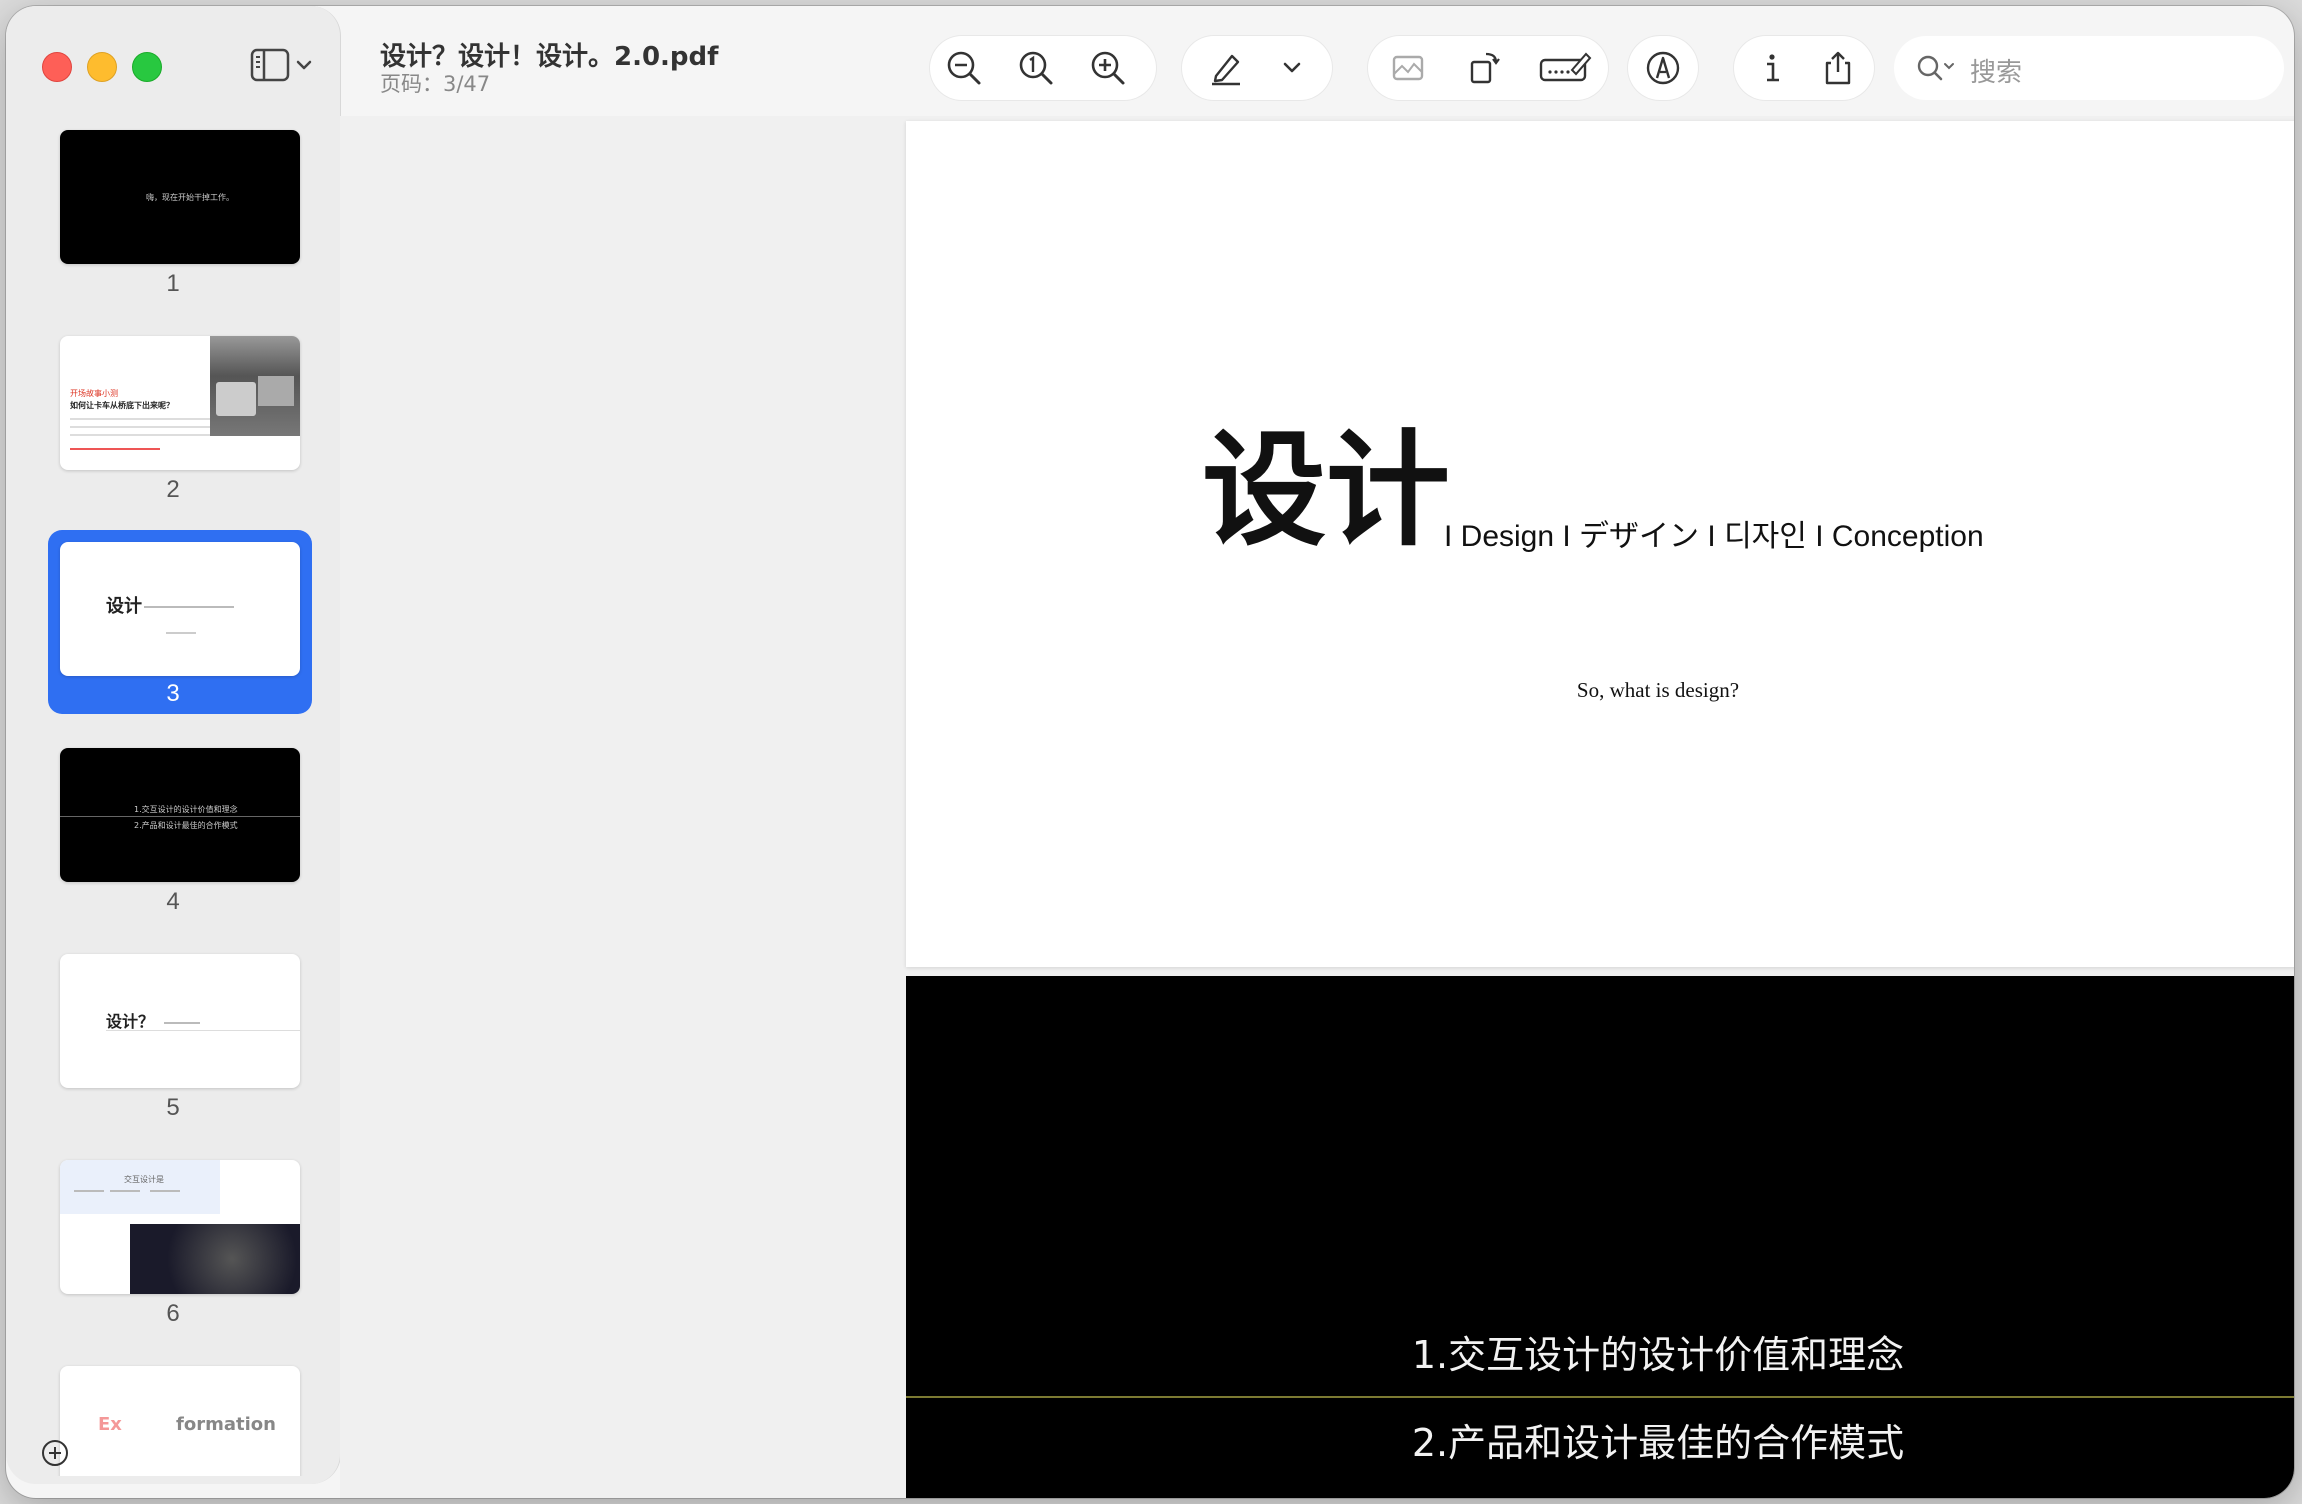 This screenshot has height=1504, width=2302. I want to click on share-icon, so click(1838, 68).